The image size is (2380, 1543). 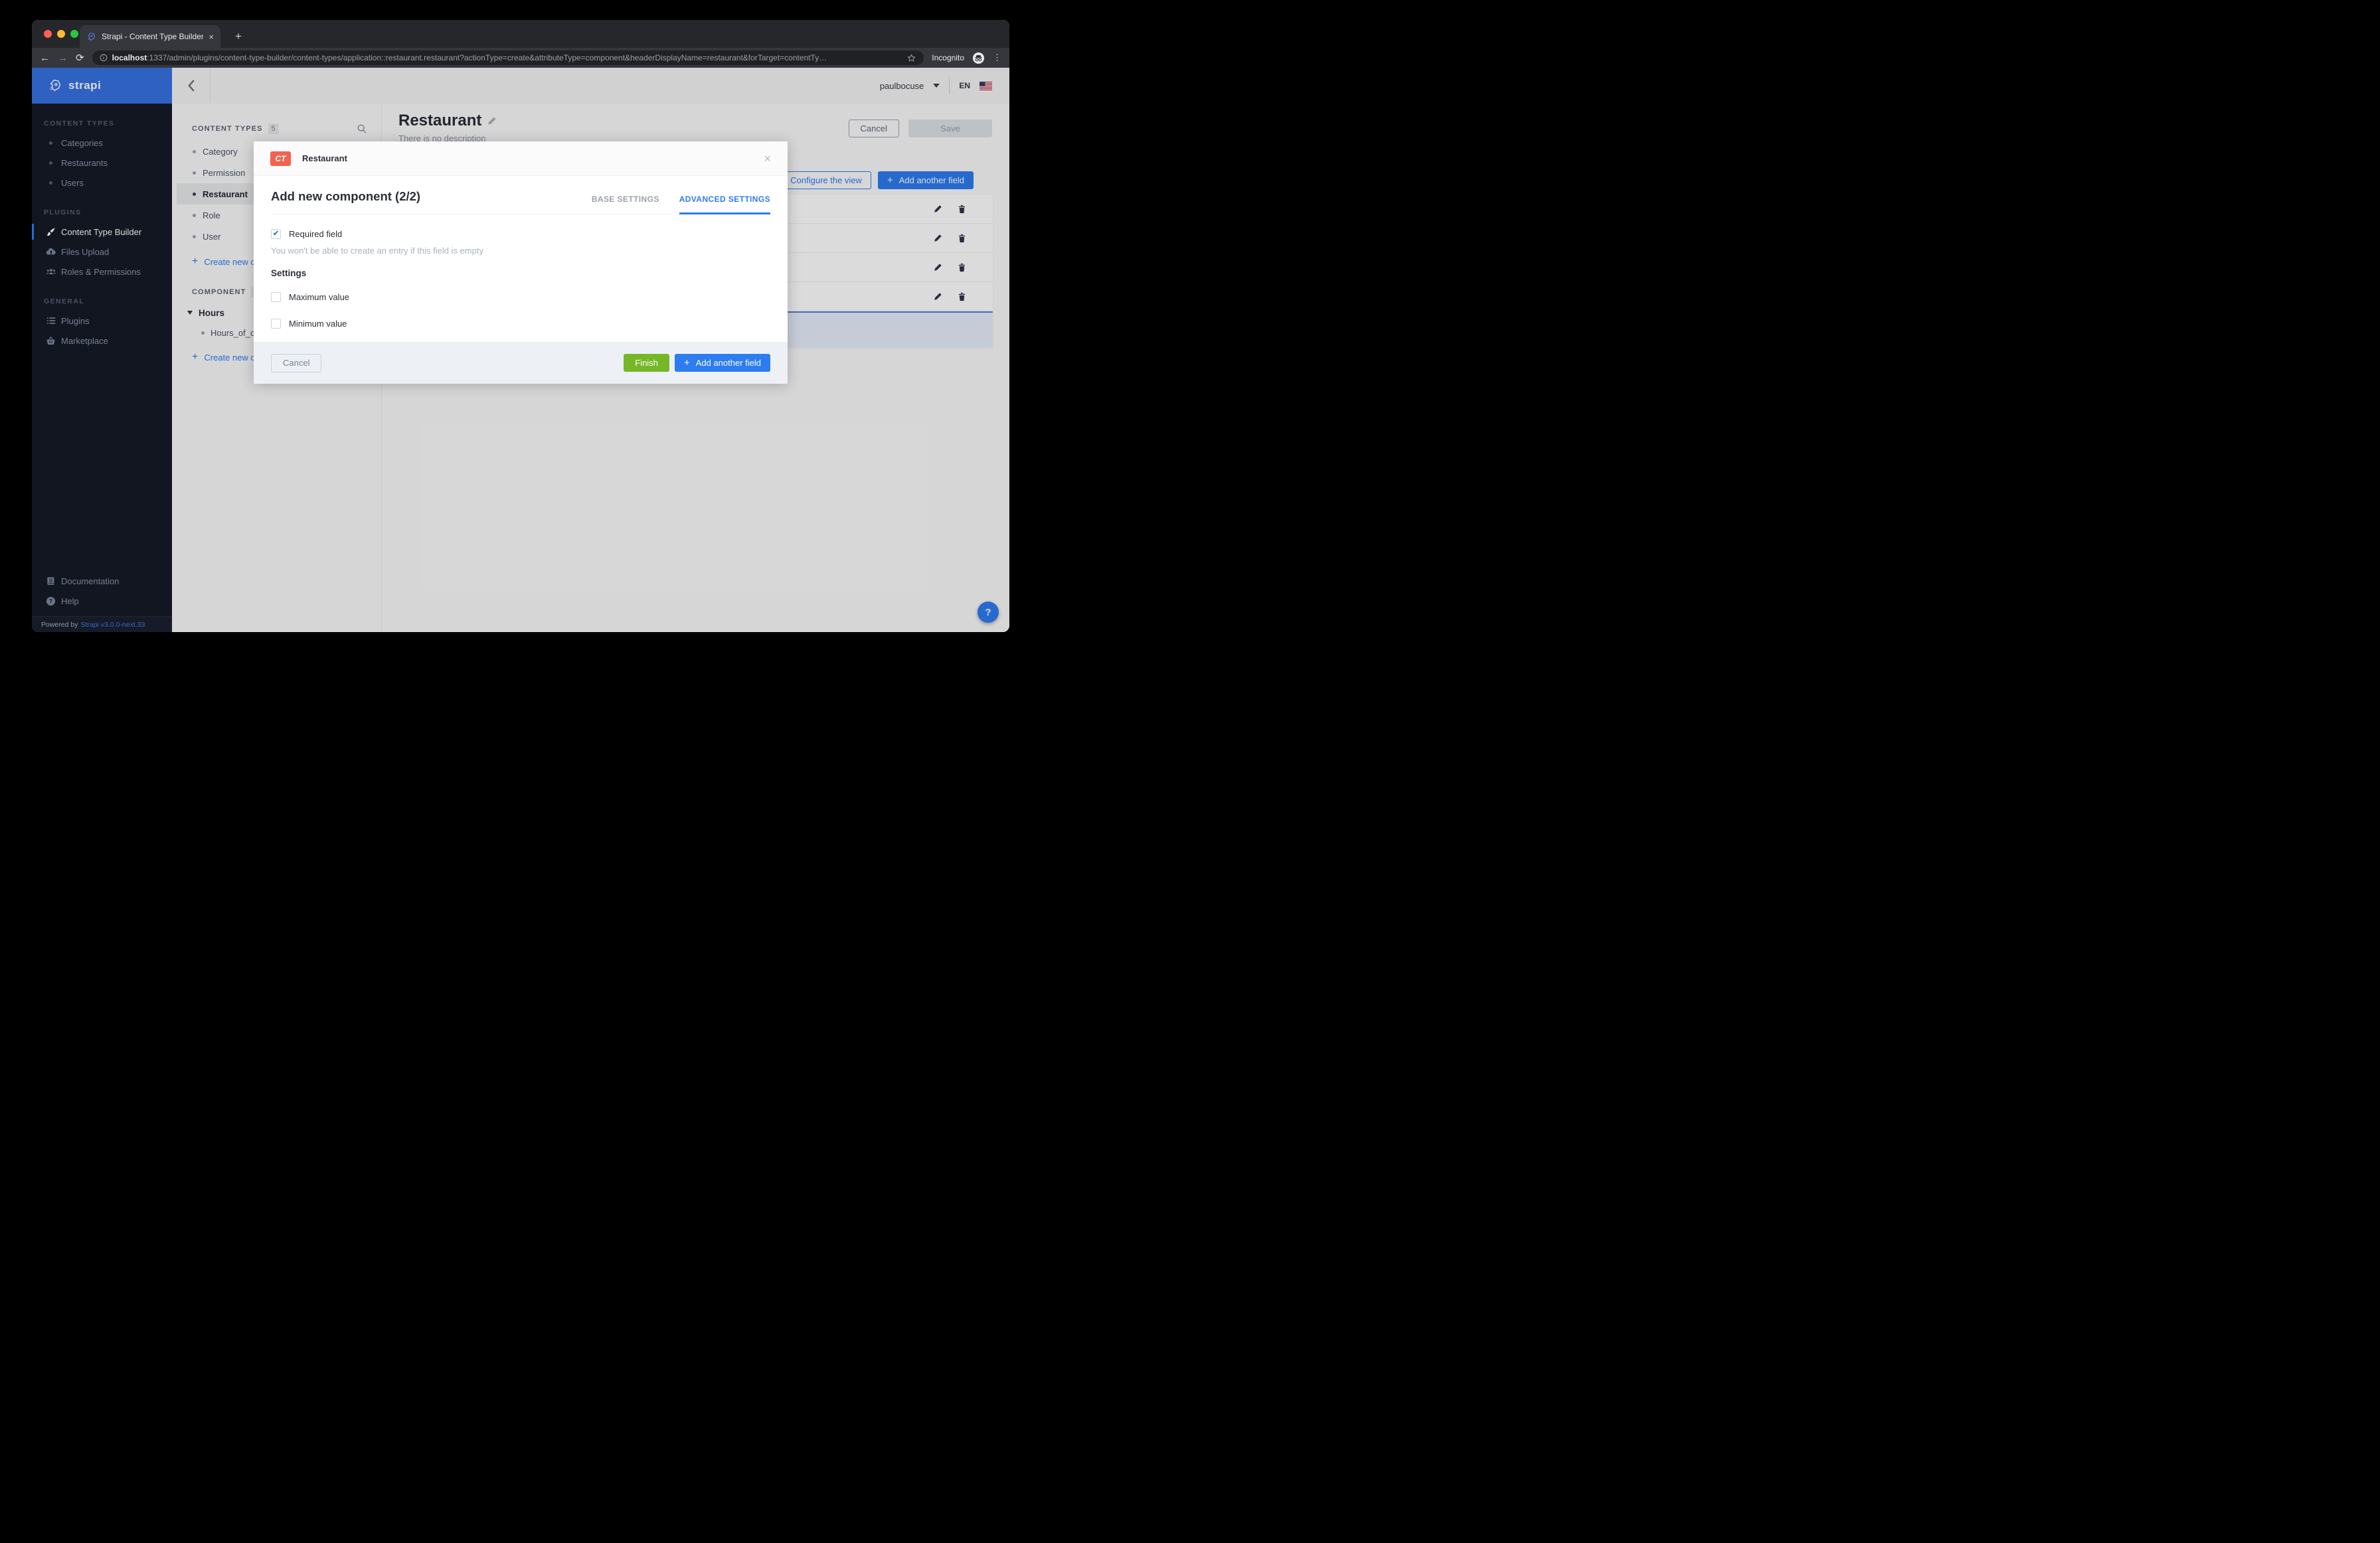 What do you see at coordinates (316, 234) in the screenshot?
I see `required-label: Required field` at bounding box center [316, 234].